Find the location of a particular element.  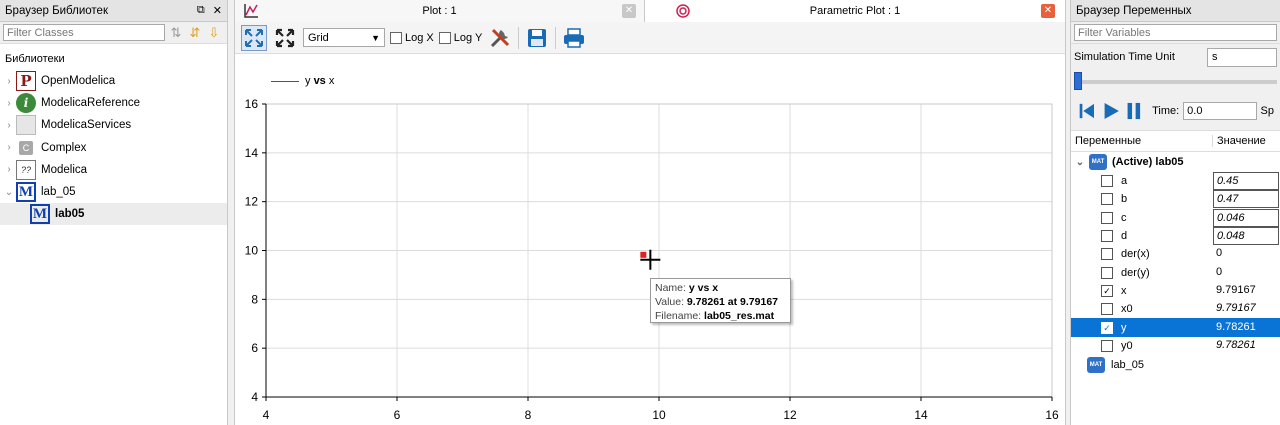

tree-item-modelica: › ?? Modelica is located at coordinates (113, 170).